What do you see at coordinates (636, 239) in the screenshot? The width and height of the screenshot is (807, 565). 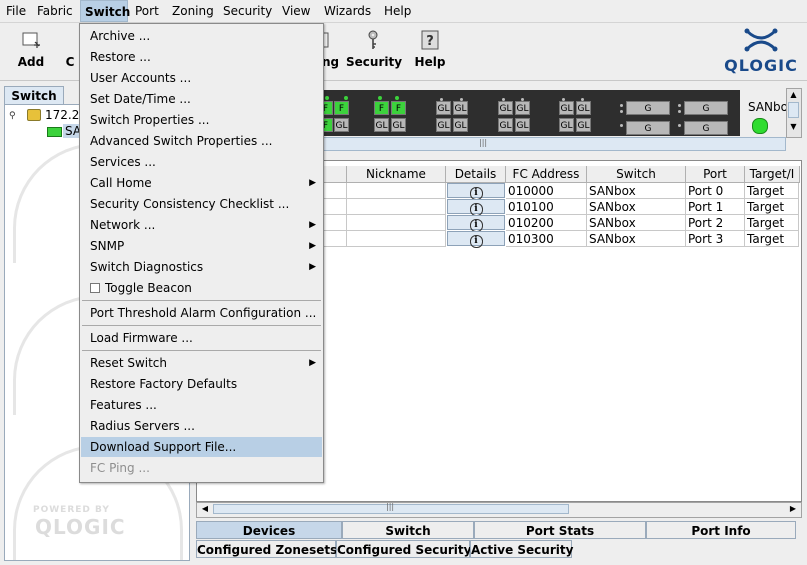 I see `table-cell-switch: SANbox` at bounding box center [636, 239].